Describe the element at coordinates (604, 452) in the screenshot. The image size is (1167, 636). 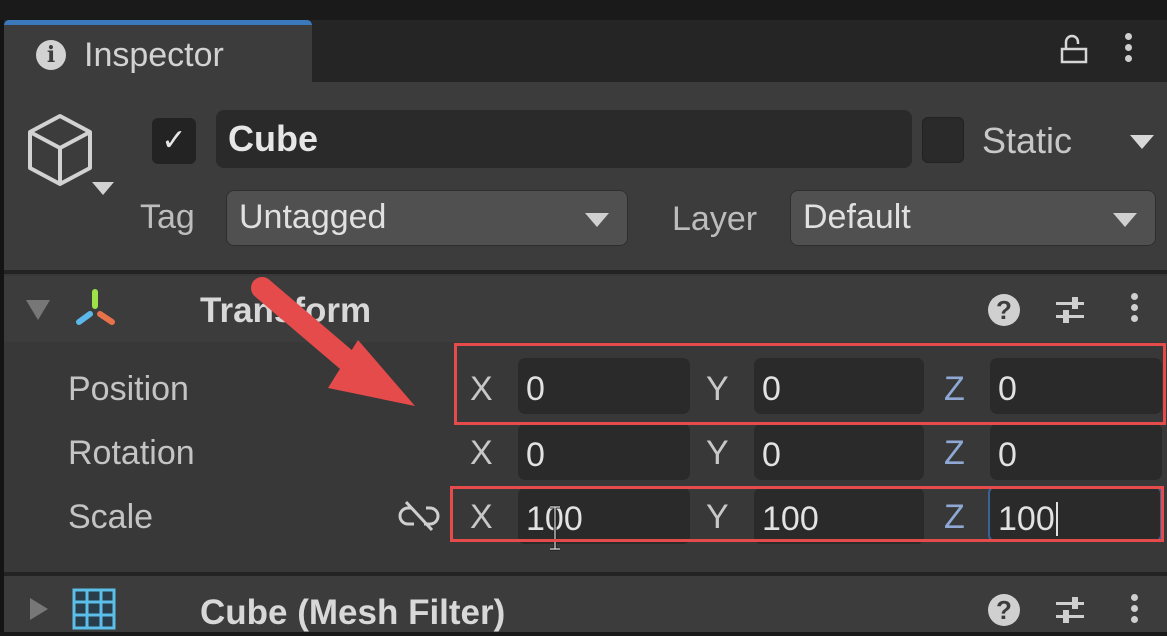
I see `rotation-x-input: 0` at that location.